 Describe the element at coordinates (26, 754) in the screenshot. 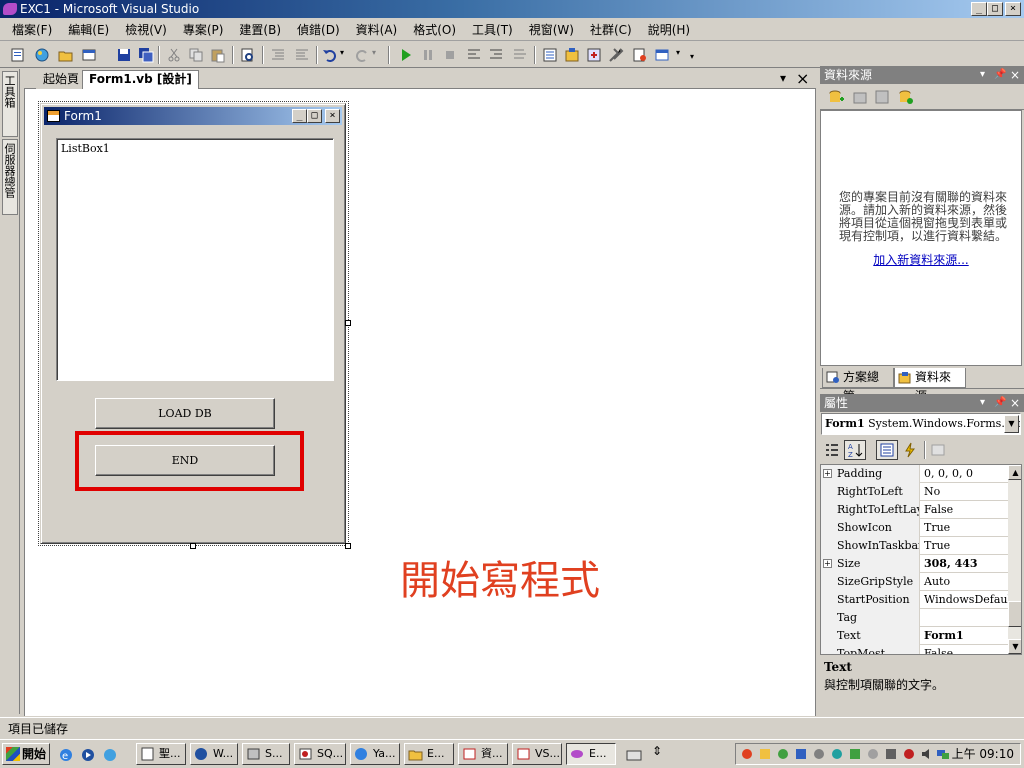

I see `start-button: 開始` at that location.